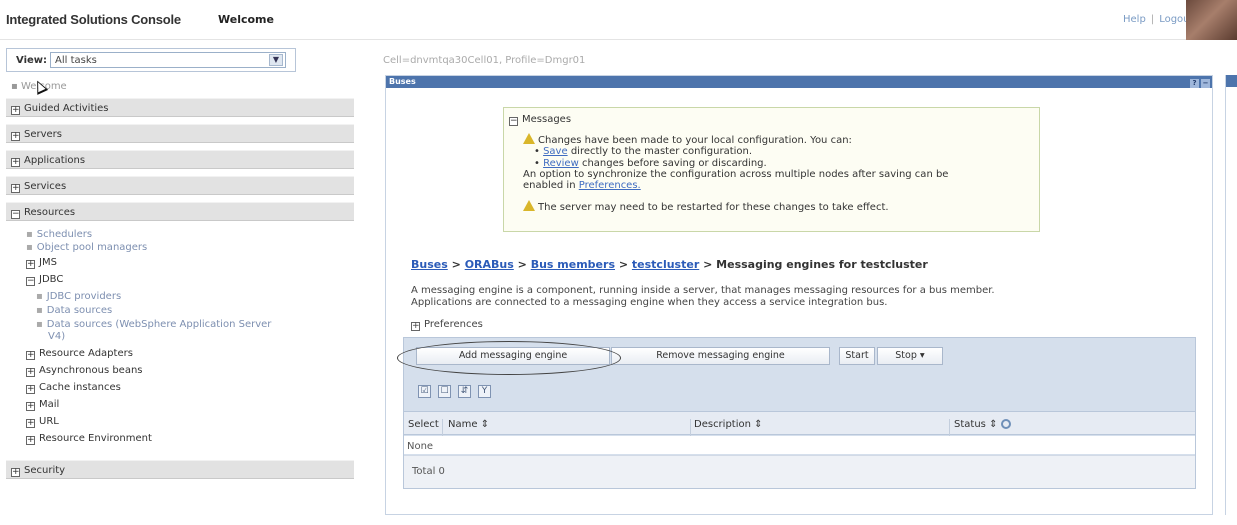  What do you see at coordinates (80, 387) in the screenshot?
I see `nav-item-label: Cache instances` at bounding box center [80, 387].